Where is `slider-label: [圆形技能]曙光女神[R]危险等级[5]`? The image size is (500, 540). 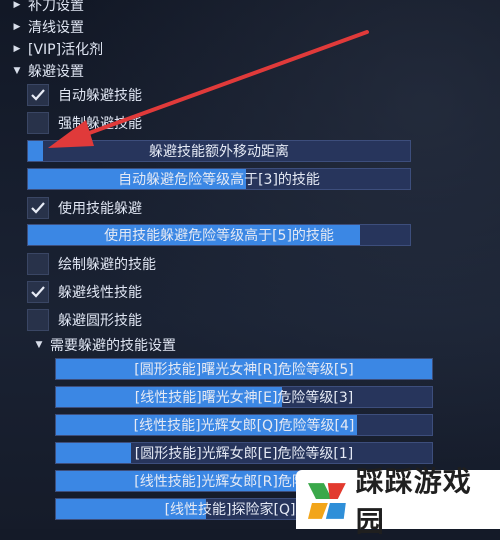
slider-label: [圆形技能]曙光女神[R]危险等级[5] is located at coordinates (244, 370).